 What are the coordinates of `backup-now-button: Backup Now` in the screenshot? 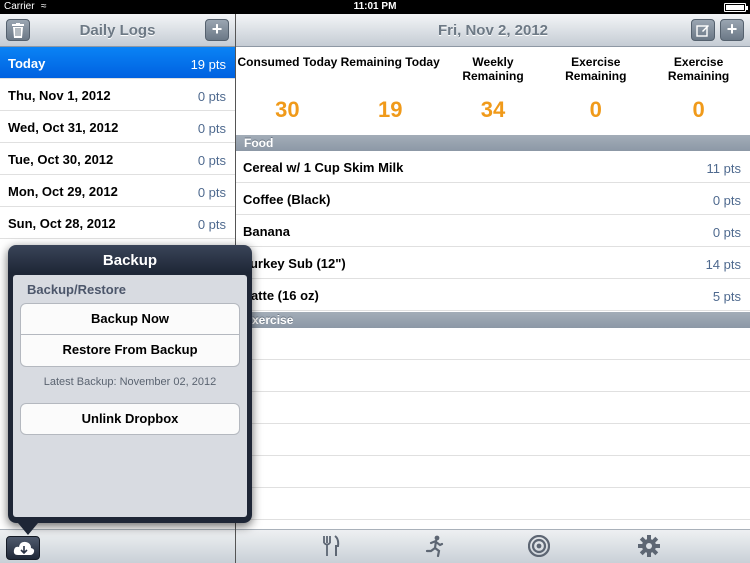 It's located at (130, 319).